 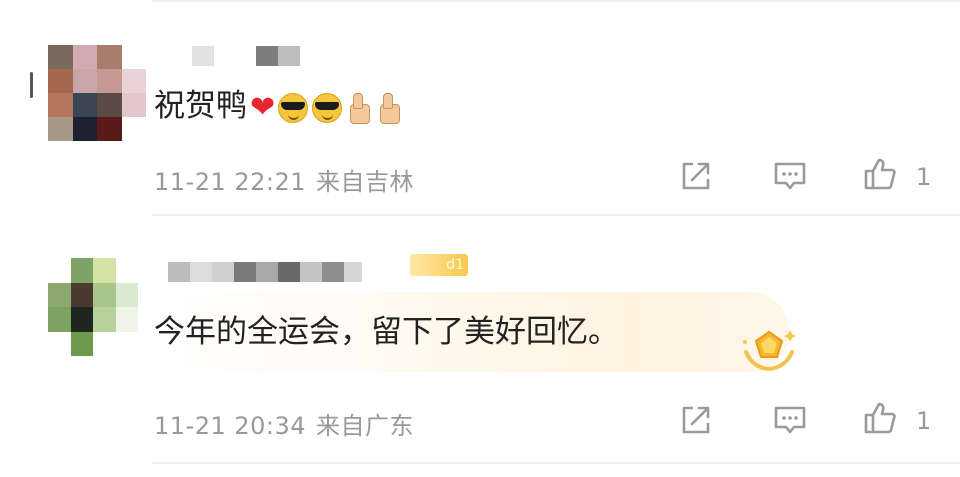 What do you see at coordinates (230, 426) in the screenshot?
I see `comment-date: 11-21 20:34` at bounding box center [230, 426].